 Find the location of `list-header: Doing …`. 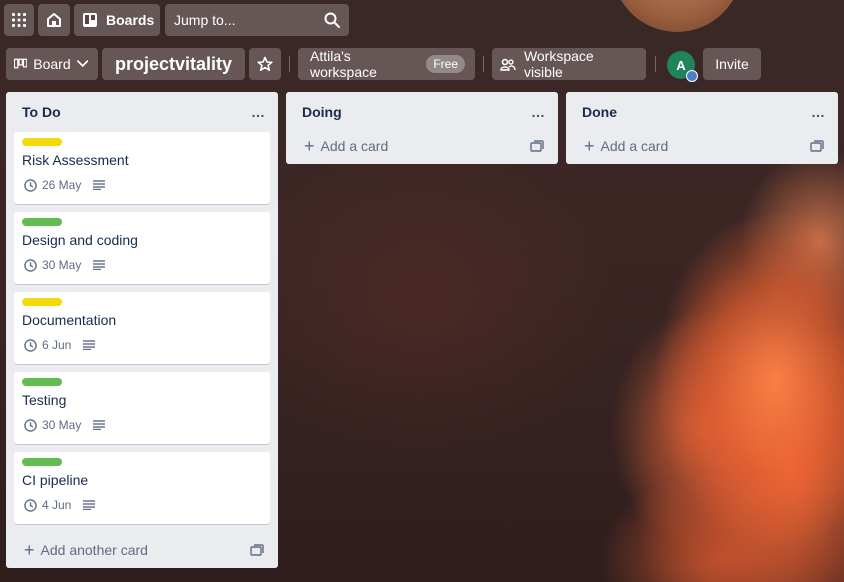

list-header: Doing … is located at coordinates (422, 112).